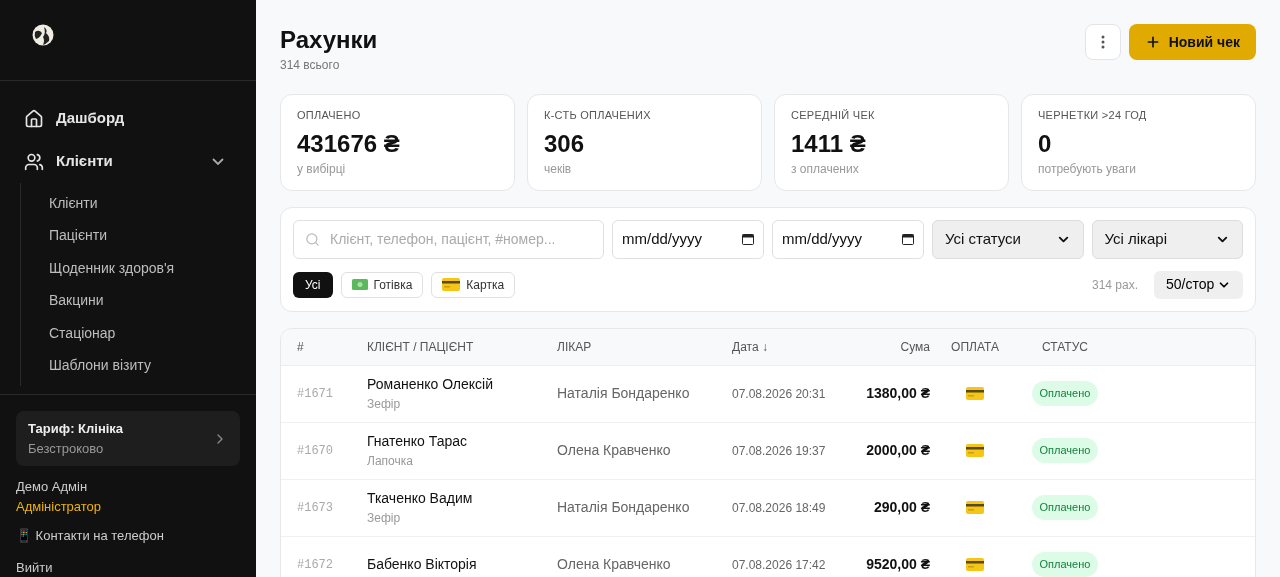 This screenshot has width=1280, height=577. What do you see at coordinates (833, 115) in the screenshot?
I see `stat-label: СЕРЕДНІЙ ЧЕК` at bounding box center [833, 115].